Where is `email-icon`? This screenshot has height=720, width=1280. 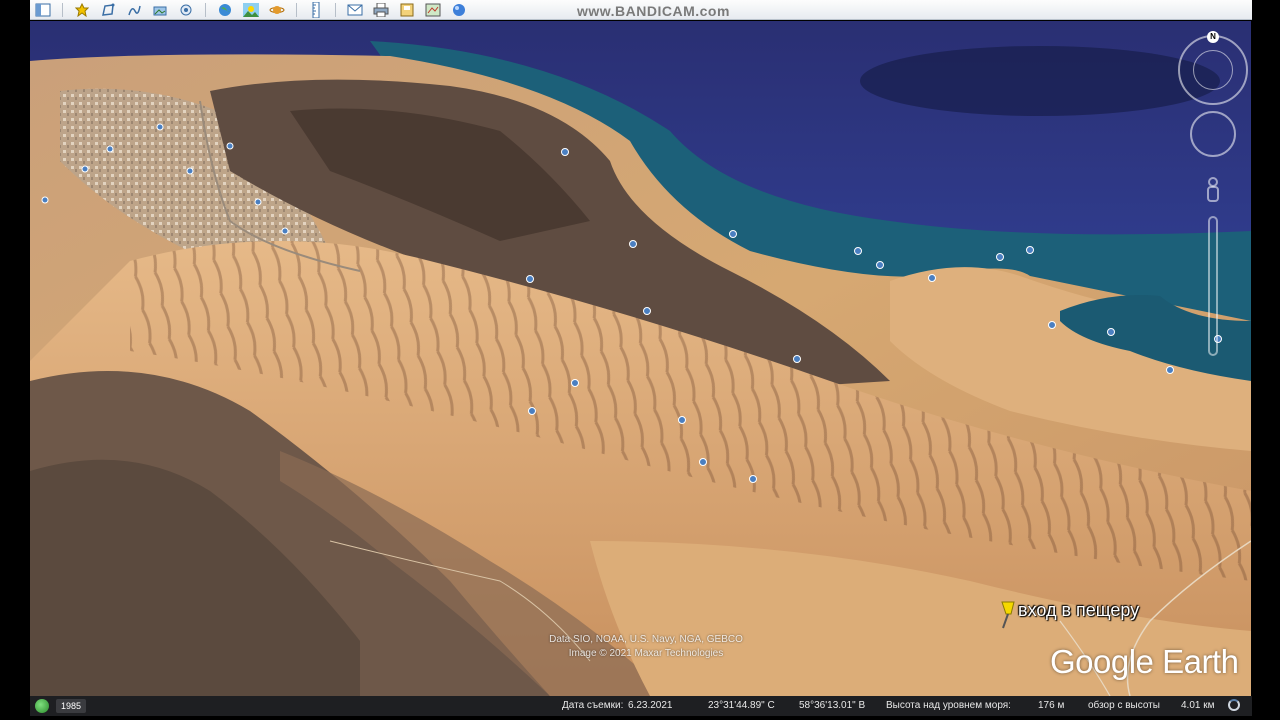
email-icon is located at coordinates (355, 9).